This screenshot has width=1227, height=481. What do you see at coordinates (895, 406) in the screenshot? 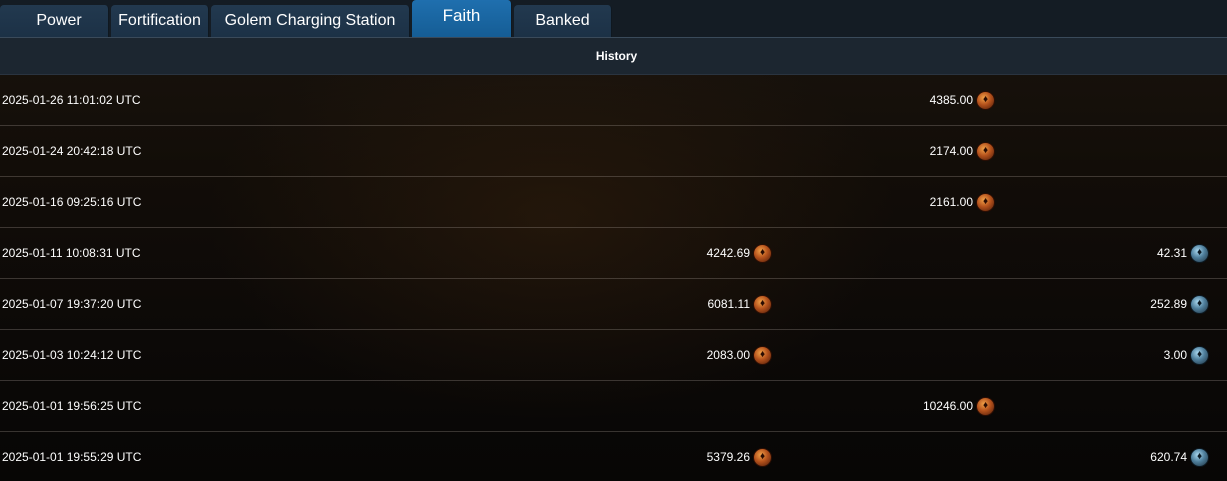
I see `row-amount-center: 10246.00 ♦` at bounding box center [895, 406].